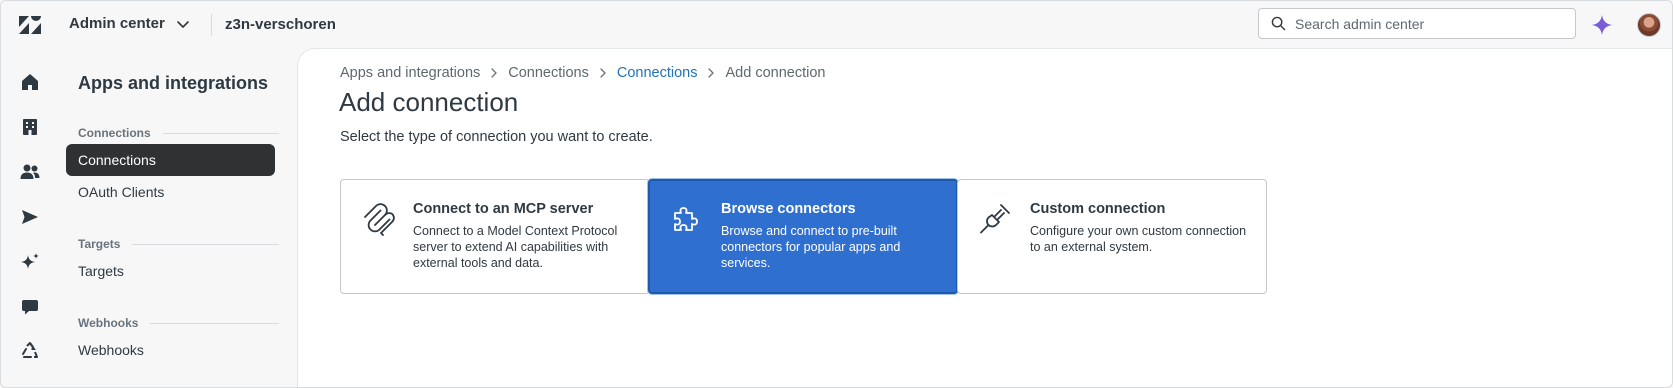  Describe the element at coordinates (170, 350) in the screenshot. I see `nav-item-webhooks: Webhooks` at that location.